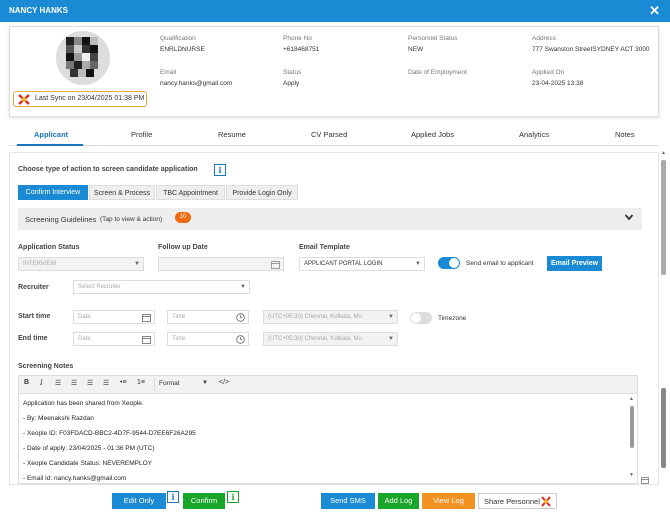  What do you see at coordinates (221, 264) in the screenshot?
I see `follow-up-date-input` at bounding box center [221, 264].